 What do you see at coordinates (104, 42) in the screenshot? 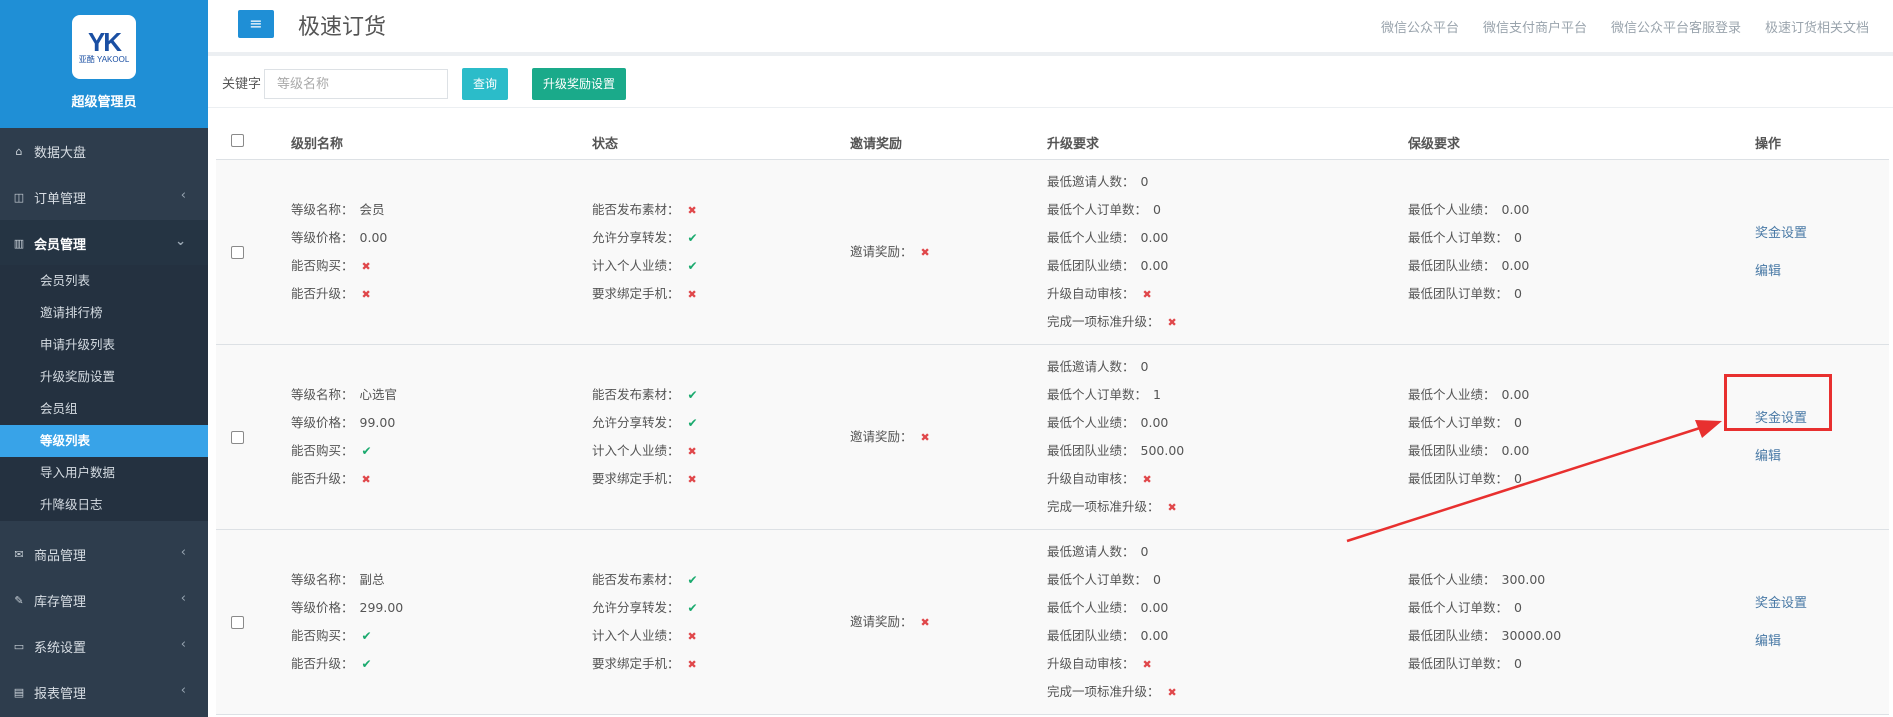
I see `logo-mark: YK` at bounding box center [104, 42].